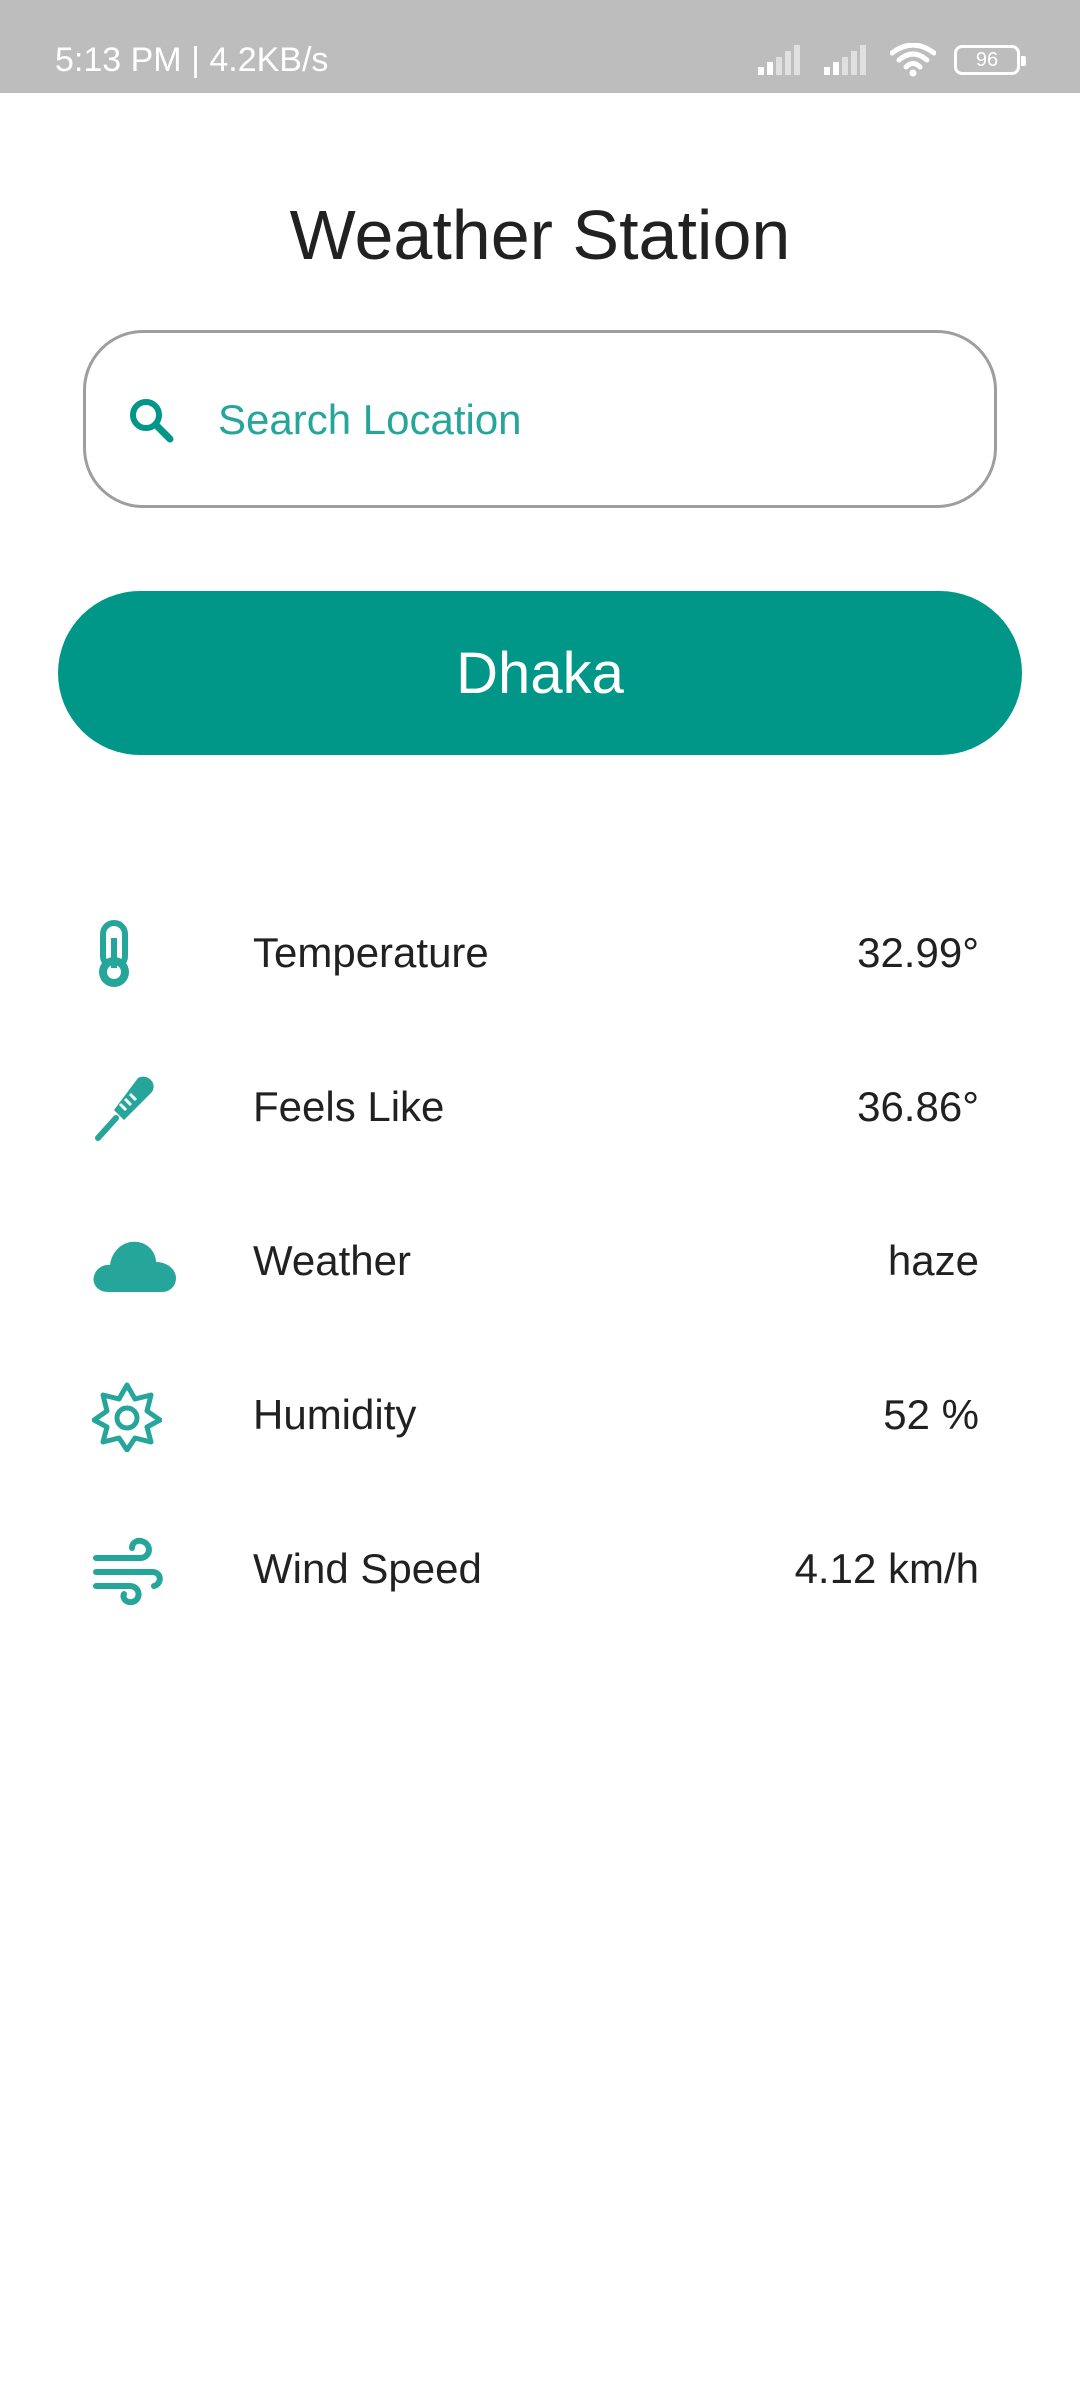  I want to click on wifi-icon, so click(913, 60).